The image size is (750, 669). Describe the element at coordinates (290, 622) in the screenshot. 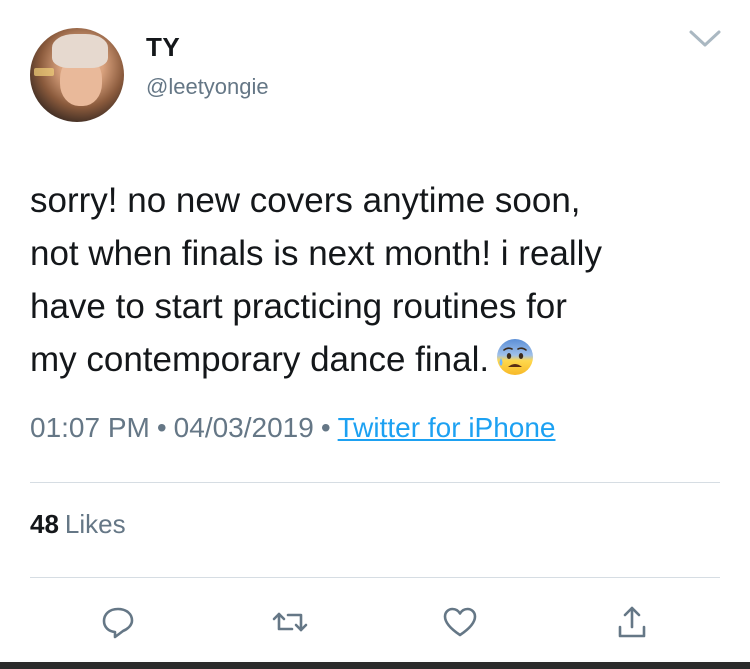

I see `retweet-icon` at that location.